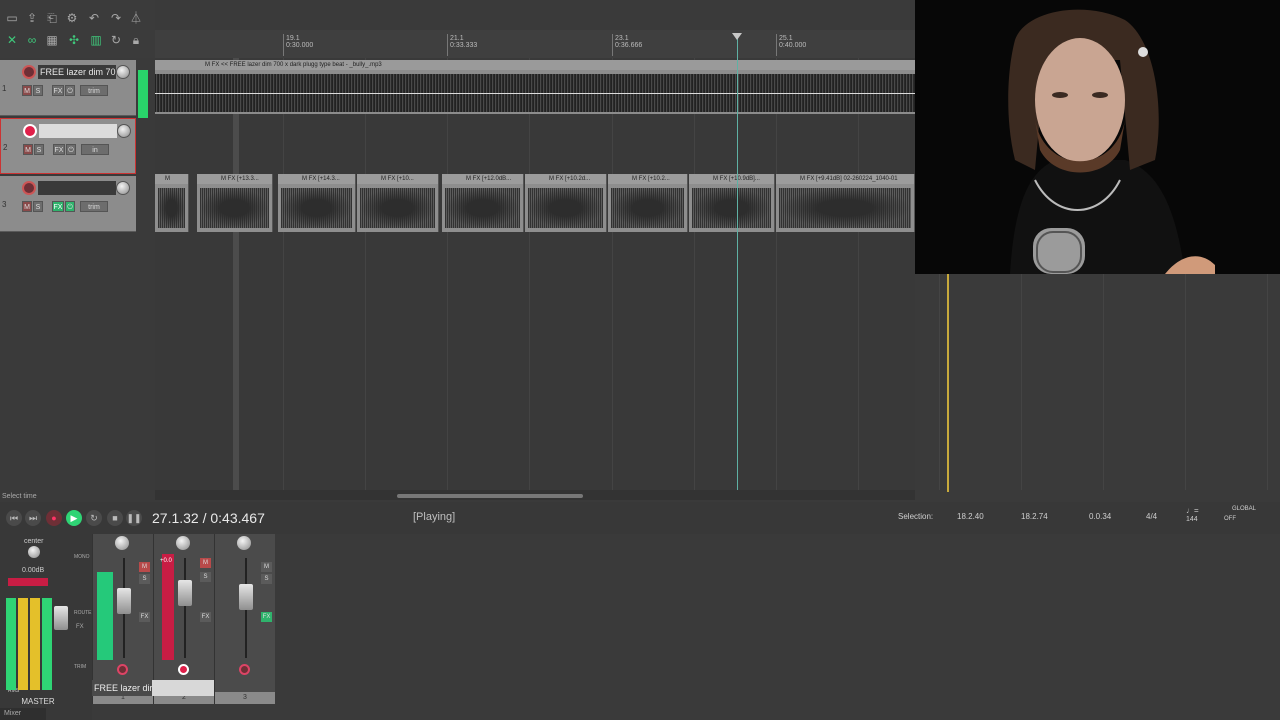  Describe the element at coordinates (61, 618) in the screenshot. I see `master-fader` at that location.